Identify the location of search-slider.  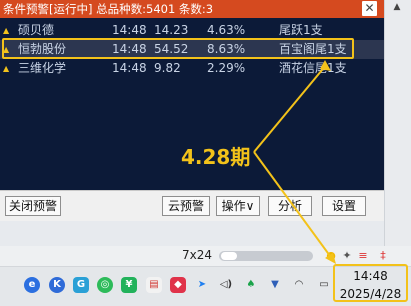
(266, 256).